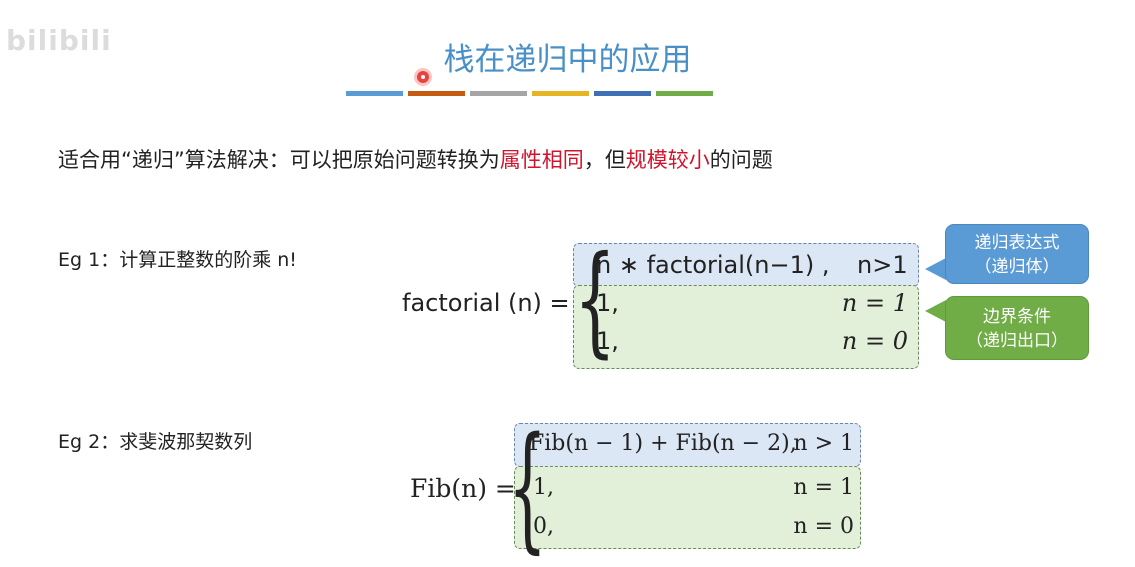 This screenshot has height=567, width=1135. What do you see at coordinates (155, 442) in the screenshot?
I see `example-2-label: Eg 2：求斐波那契数列` at bounding box center [155, 442].